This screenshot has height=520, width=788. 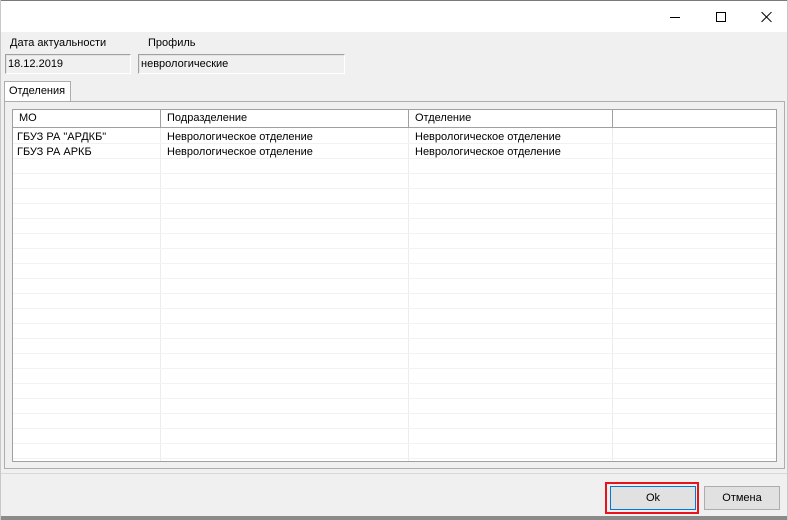 I want to click on cell-mo: ГБУЗ РА "АРДКБ", so click(x=62, y=137).